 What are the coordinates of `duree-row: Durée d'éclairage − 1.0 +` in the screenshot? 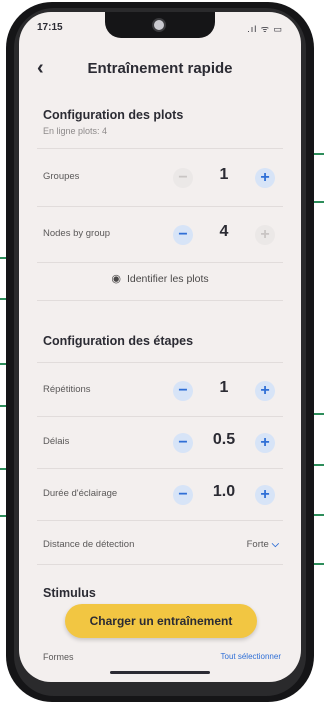 It's located at (160, 495).